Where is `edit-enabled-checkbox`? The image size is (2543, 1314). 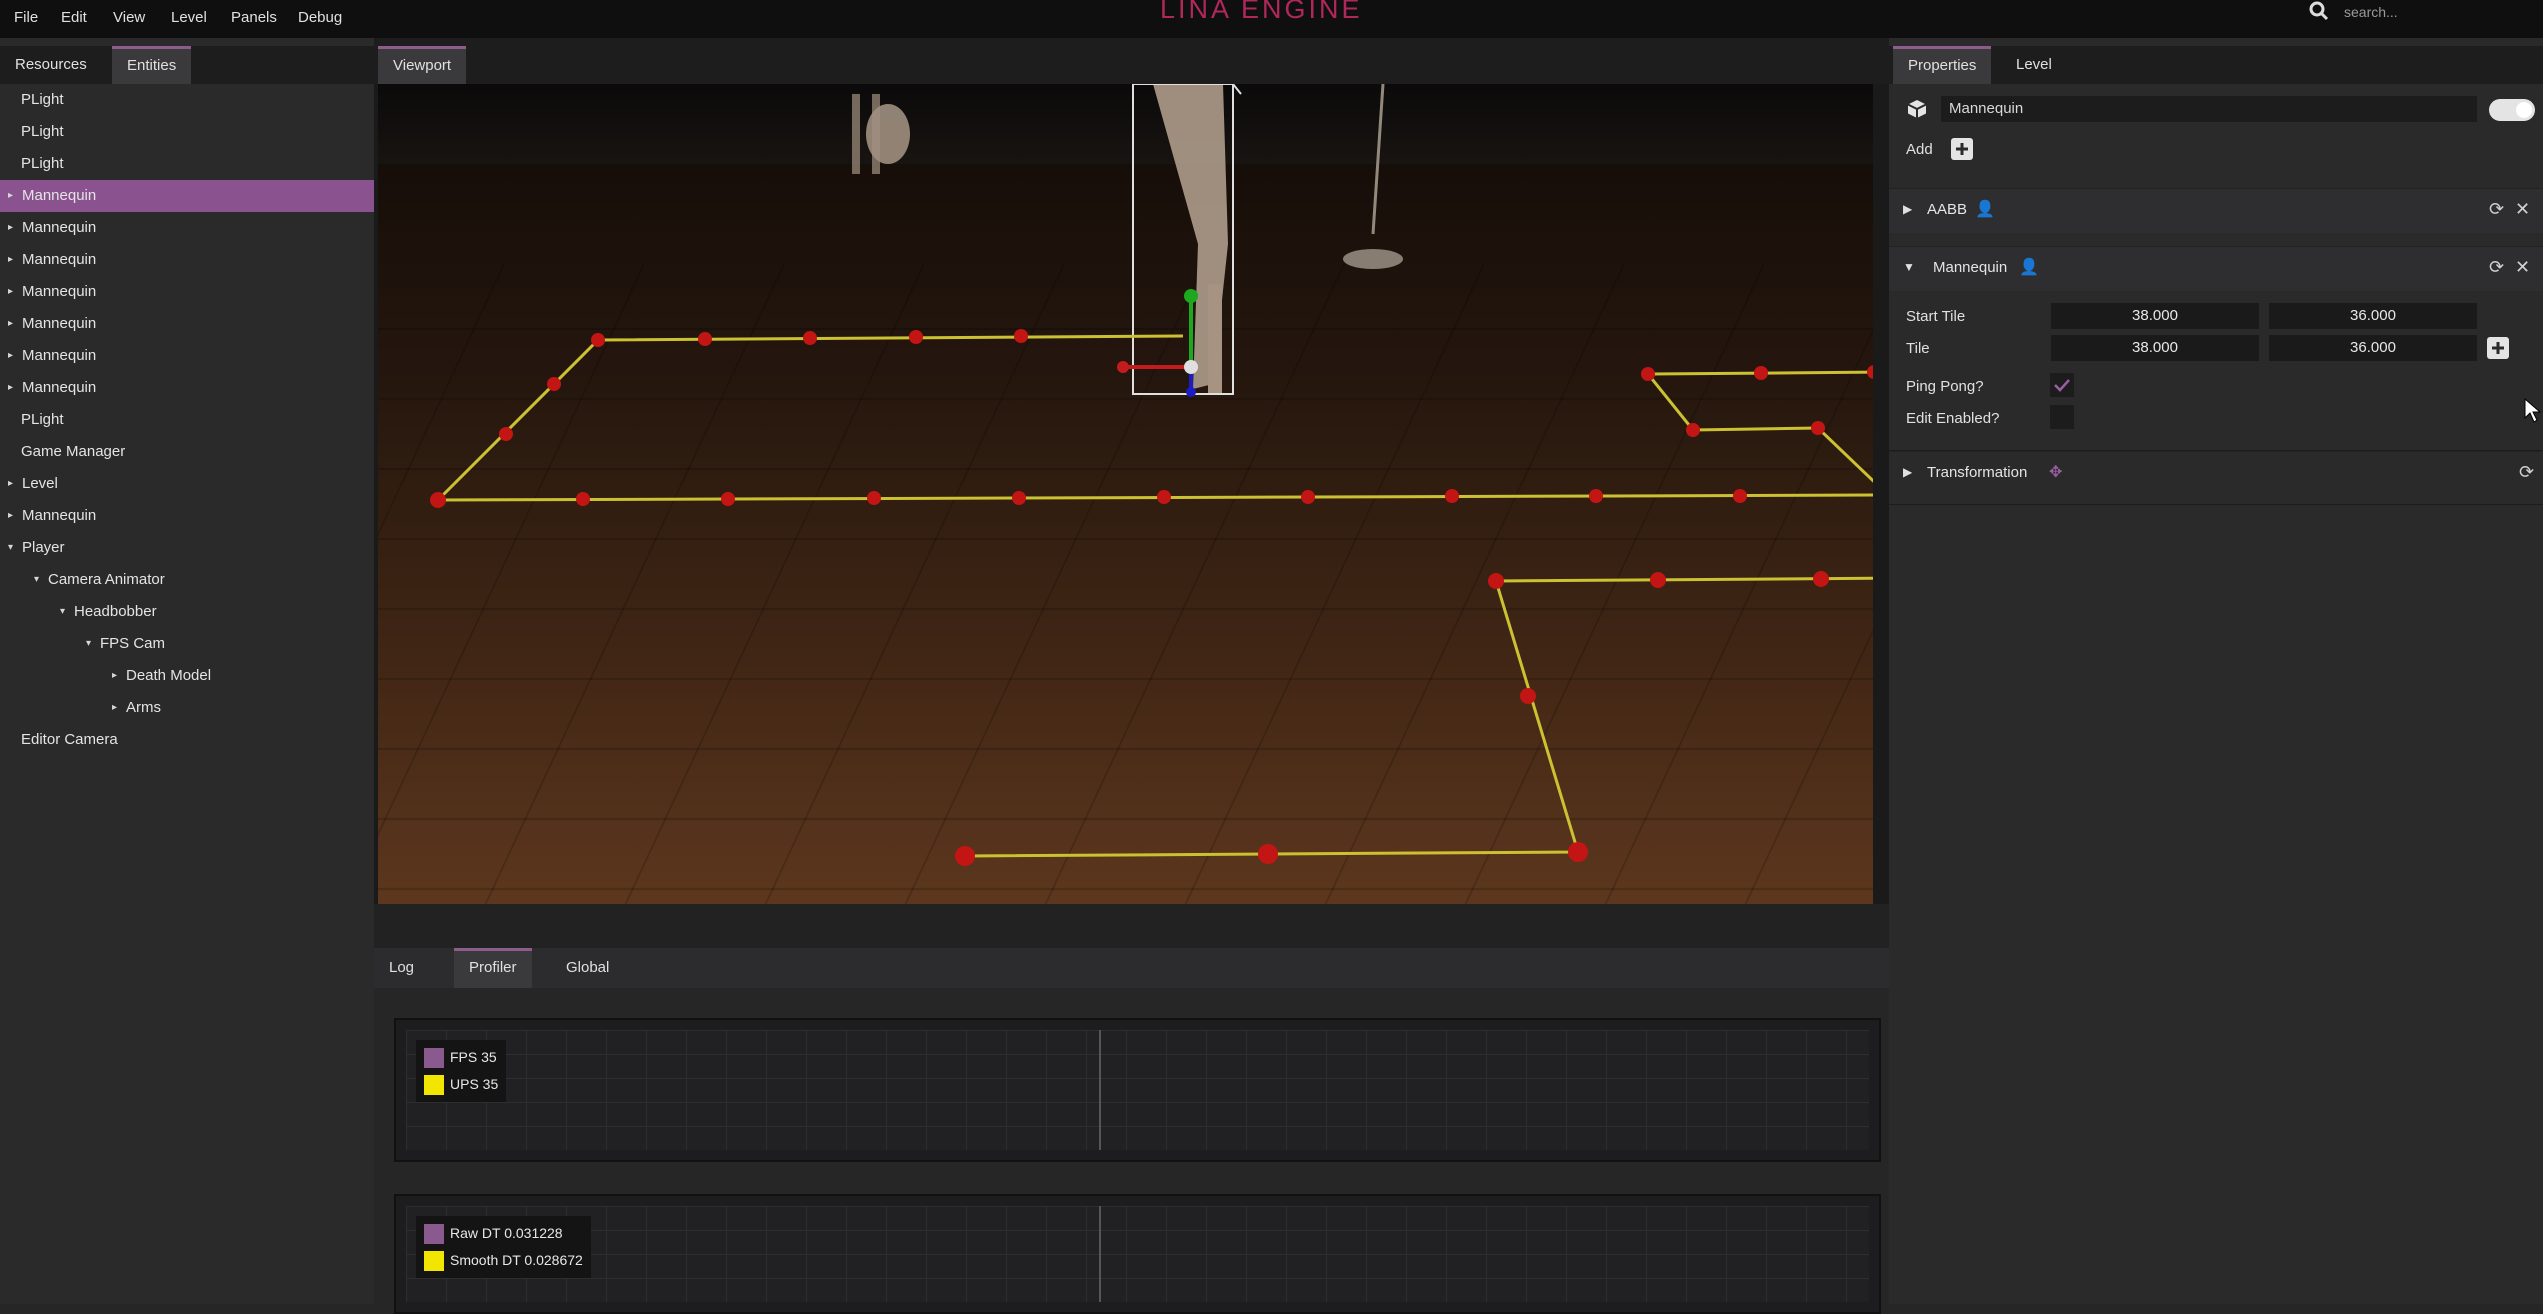 edit-enabled-checkbox is located at coordinates (2062, 417).